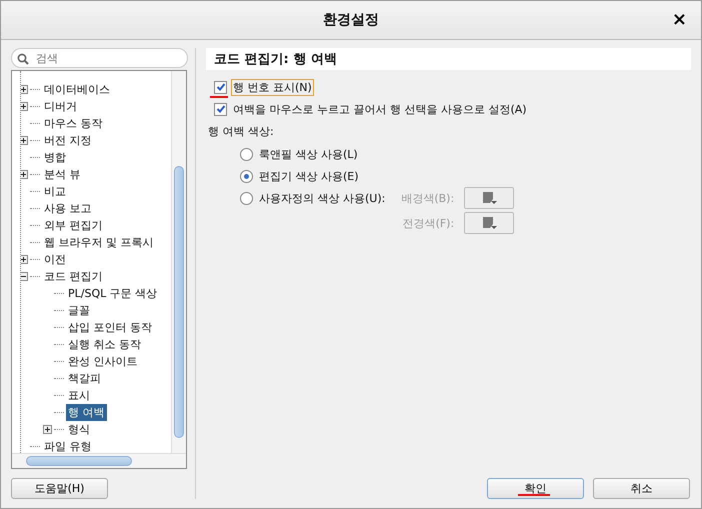 The image size is (702, 509). Describe the element at coordinates (380, 110) in the screenshot. I see `checkbox-label: 여백을 마우스로 누르고 끌어서 행 선택을 사용으로 설정(A)` at that location.